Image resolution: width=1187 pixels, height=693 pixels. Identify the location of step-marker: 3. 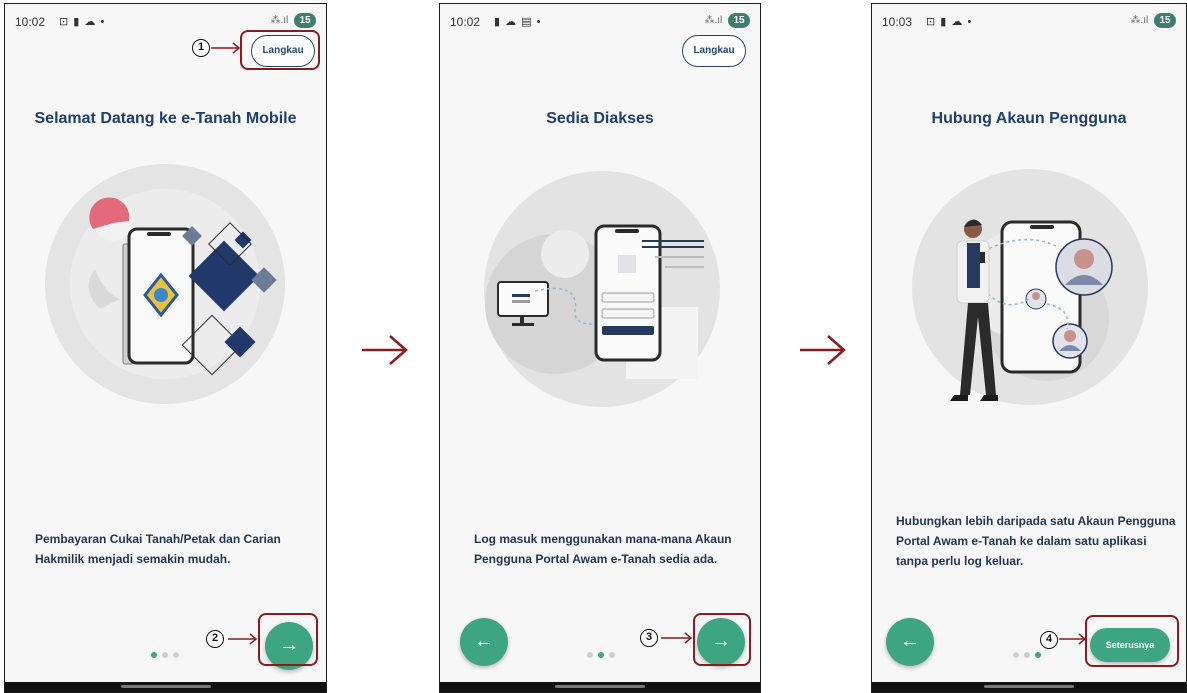
(649, 638).